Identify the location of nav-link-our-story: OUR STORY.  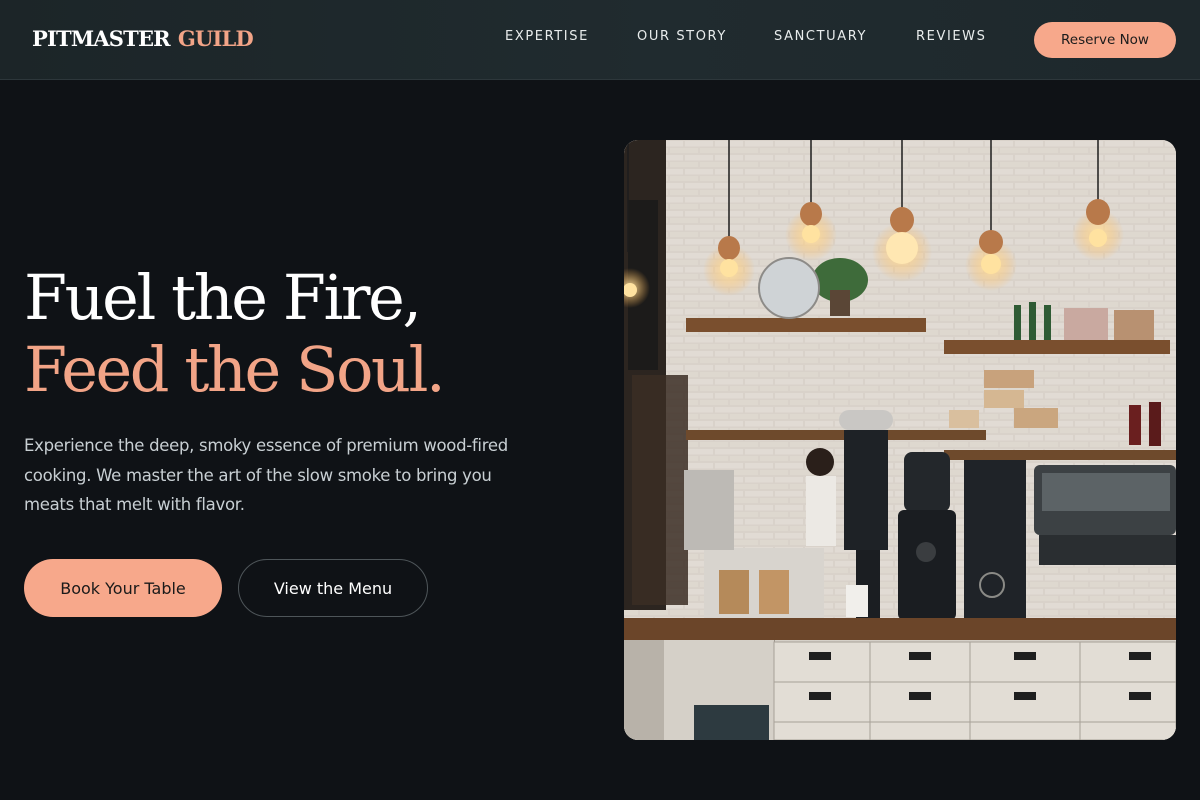
(682, 36).